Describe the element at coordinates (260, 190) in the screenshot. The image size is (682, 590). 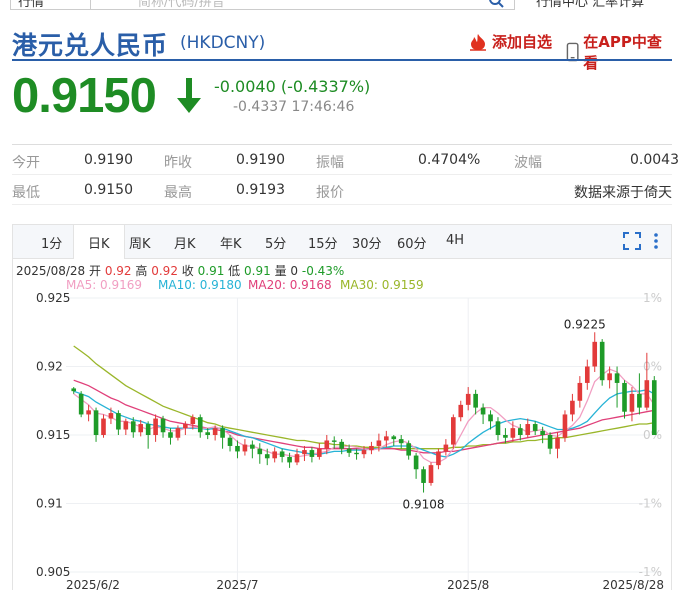
I see `high-value: 0.9193` at that location.